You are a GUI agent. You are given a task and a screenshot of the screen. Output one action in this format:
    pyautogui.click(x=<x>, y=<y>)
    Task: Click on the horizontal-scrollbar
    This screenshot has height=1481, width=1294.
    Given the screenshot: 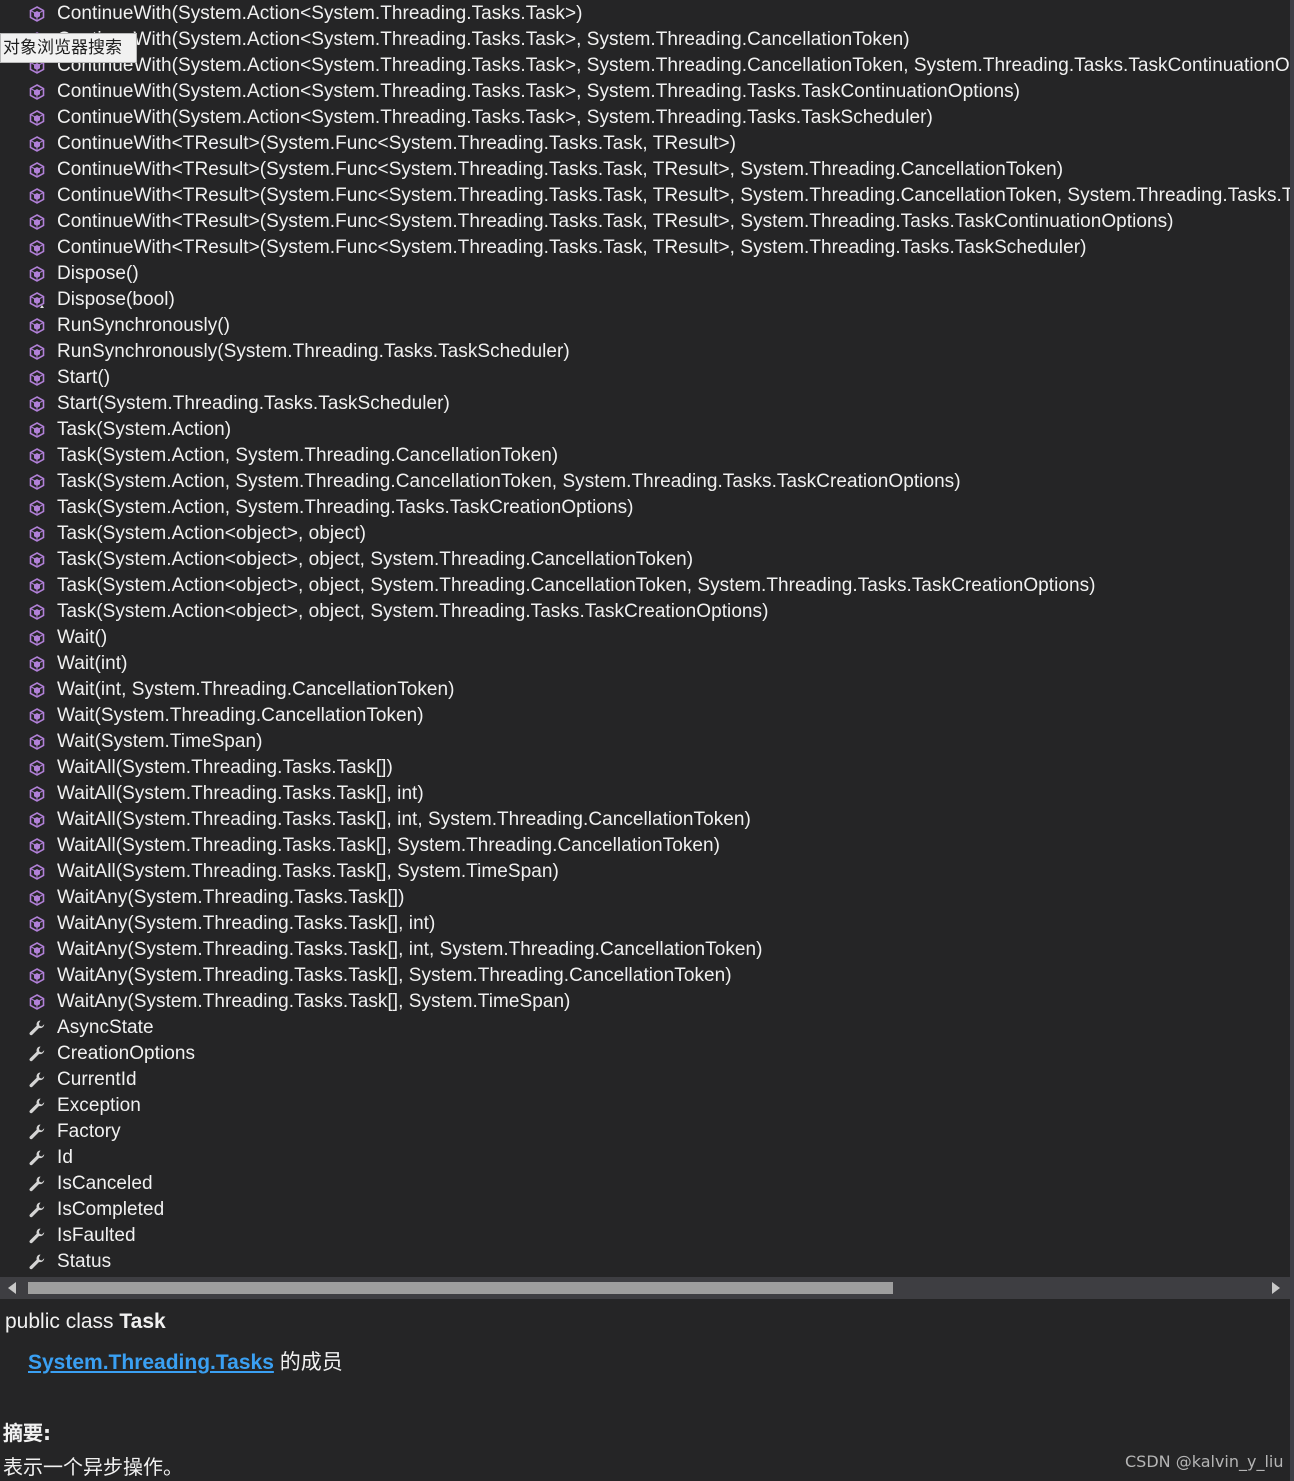 What is the action you would take?
    pyautogui.click(x=645, y=1288)
    